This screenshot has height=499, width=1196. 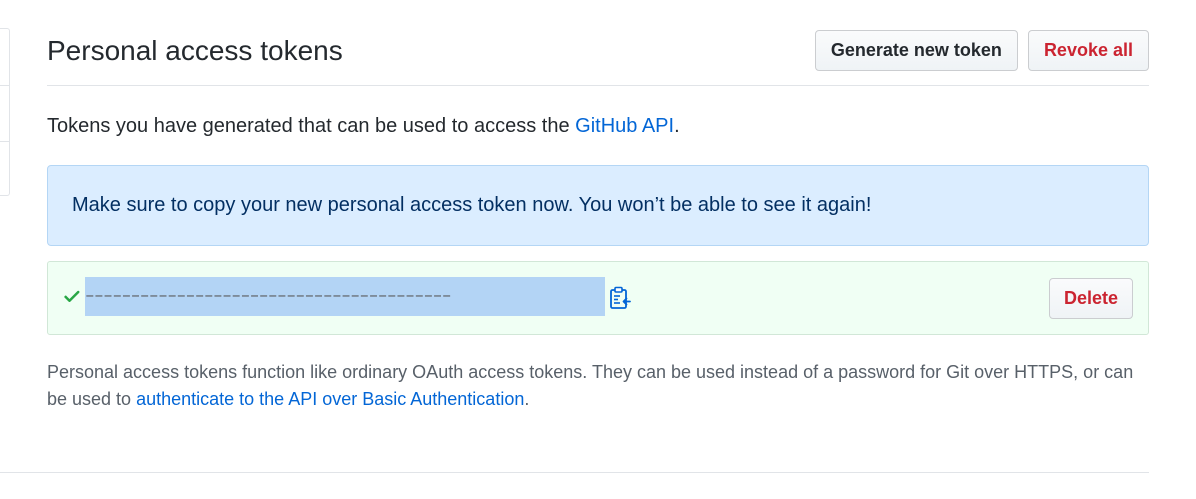 What do you see at coordinates (624, 126) in the screenshot?
I see `github-api-link: GitHub API` at bounding box center [624, 126].